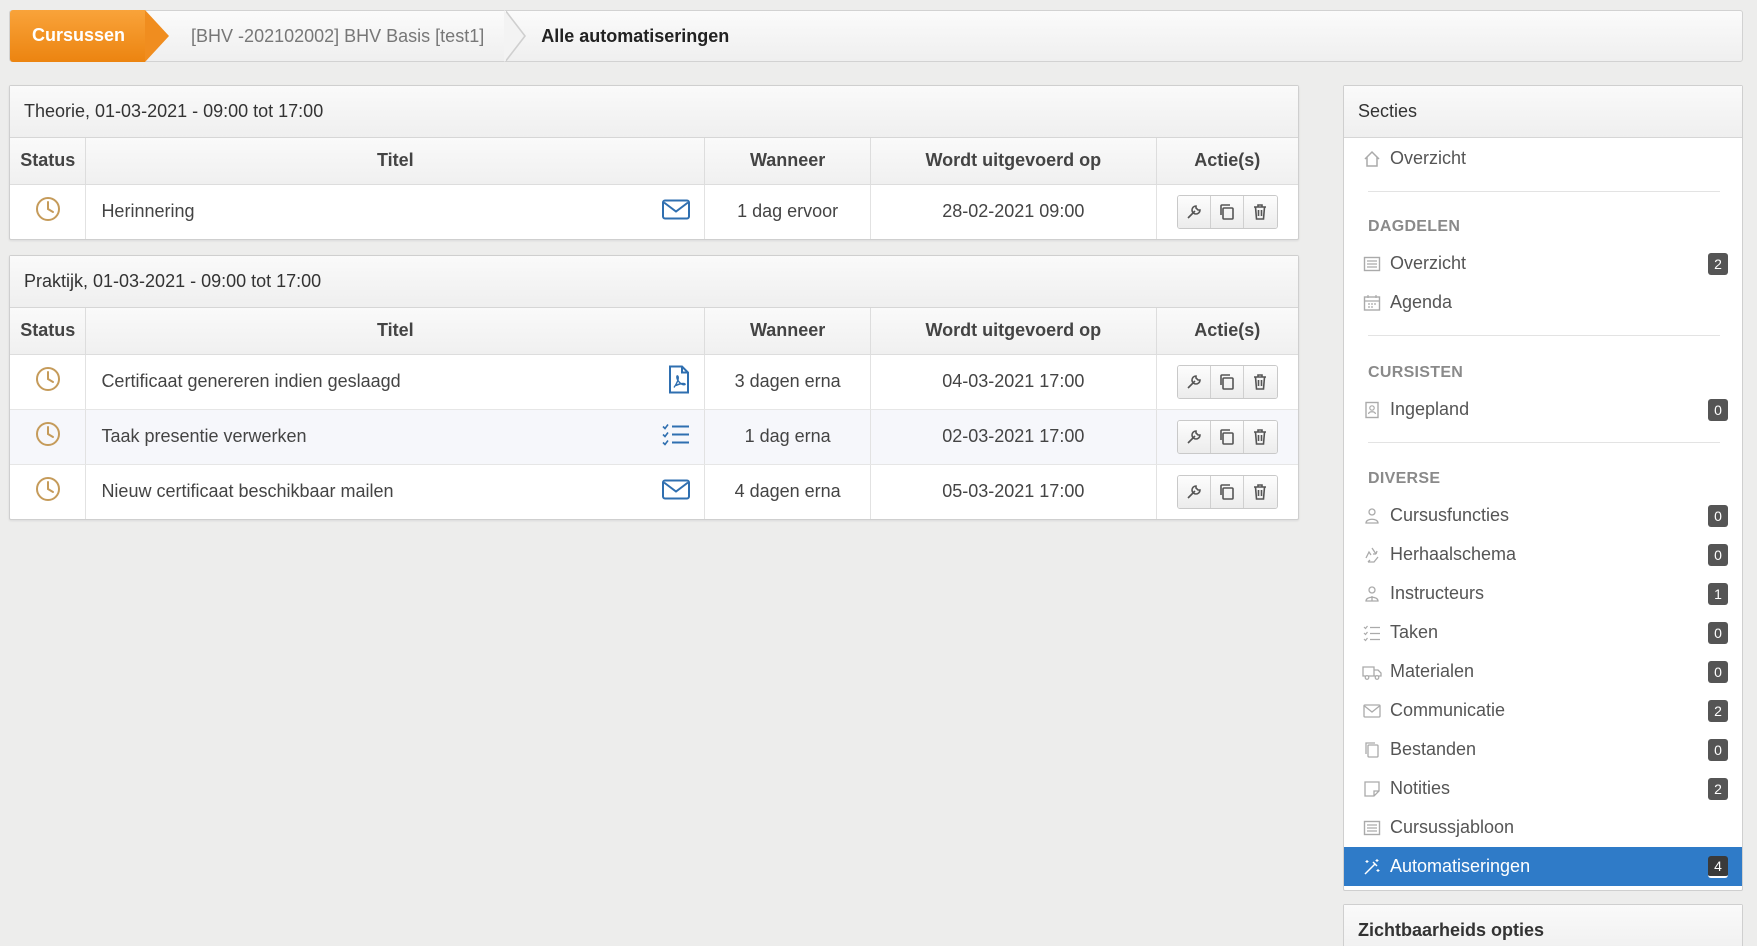 This screenshot has height=946, width=1757. What do you see at coordinates (1372, 303) in the screenshot?
I see `calendar-icon` at bounding box center [1372, 303].